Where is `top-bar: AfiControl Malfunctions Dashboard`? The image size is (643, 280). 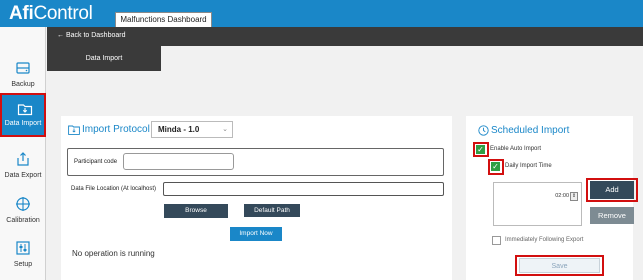 top-bar: AfiControl Malfunctions Dashboard is located at coordinates (321, 13).